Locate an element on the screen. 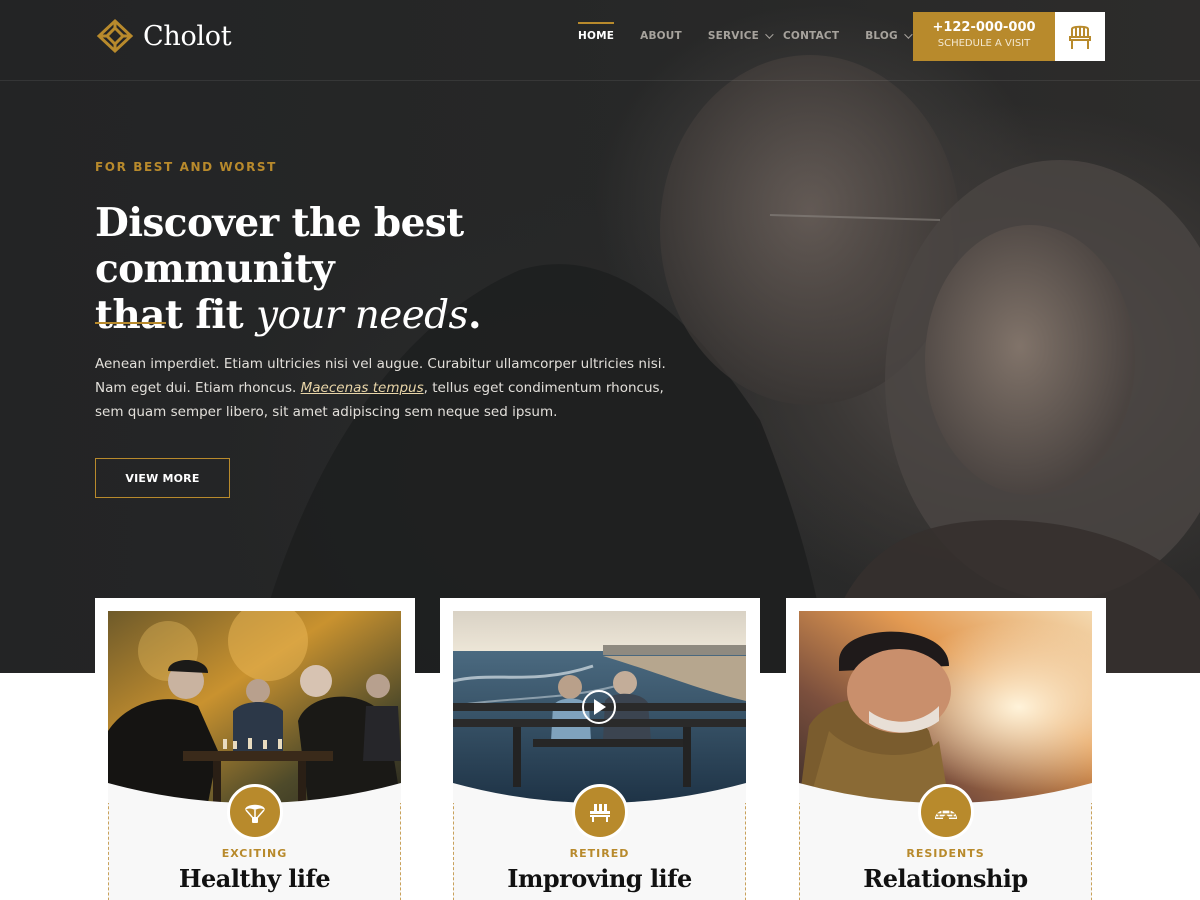 This screenshot has height=900, width=1200. feature-card-improving-life: RETIRED Improving life is located at coordinates (600, 749).